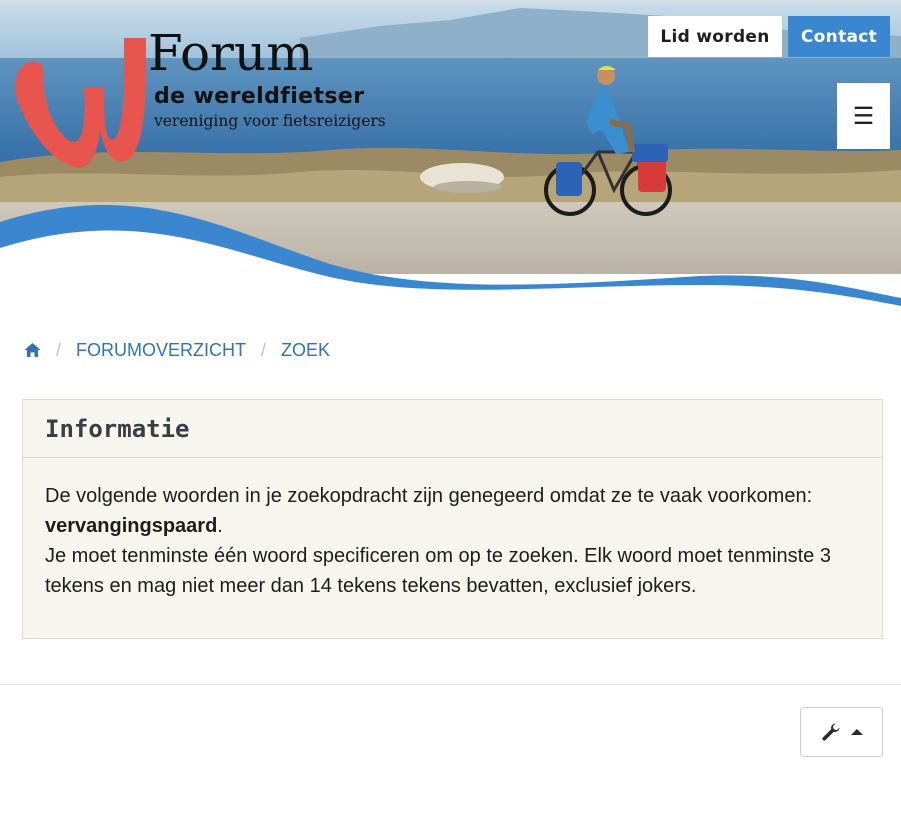  I want to click on message-punct: ., so click(220, 526).